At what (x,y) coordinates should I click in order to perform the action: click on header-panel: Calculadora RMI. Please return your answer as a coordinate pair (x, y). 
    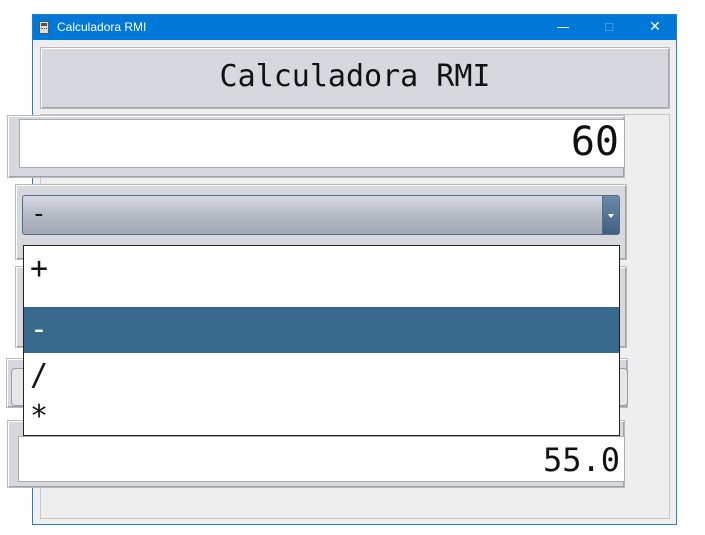
    Looking at the image, I should click on (355, 78).